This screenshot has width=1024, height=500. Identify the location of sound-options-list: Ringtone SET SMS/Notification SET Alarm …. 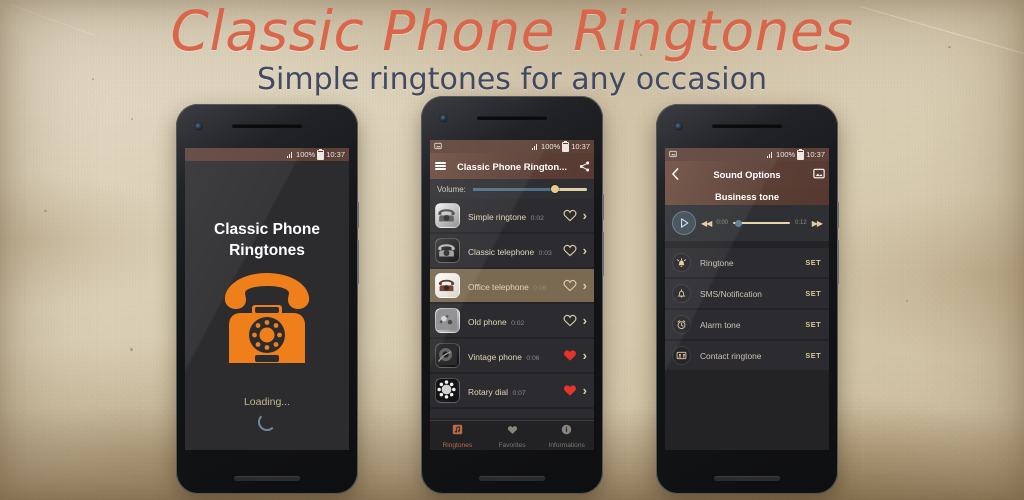
(747, 349).